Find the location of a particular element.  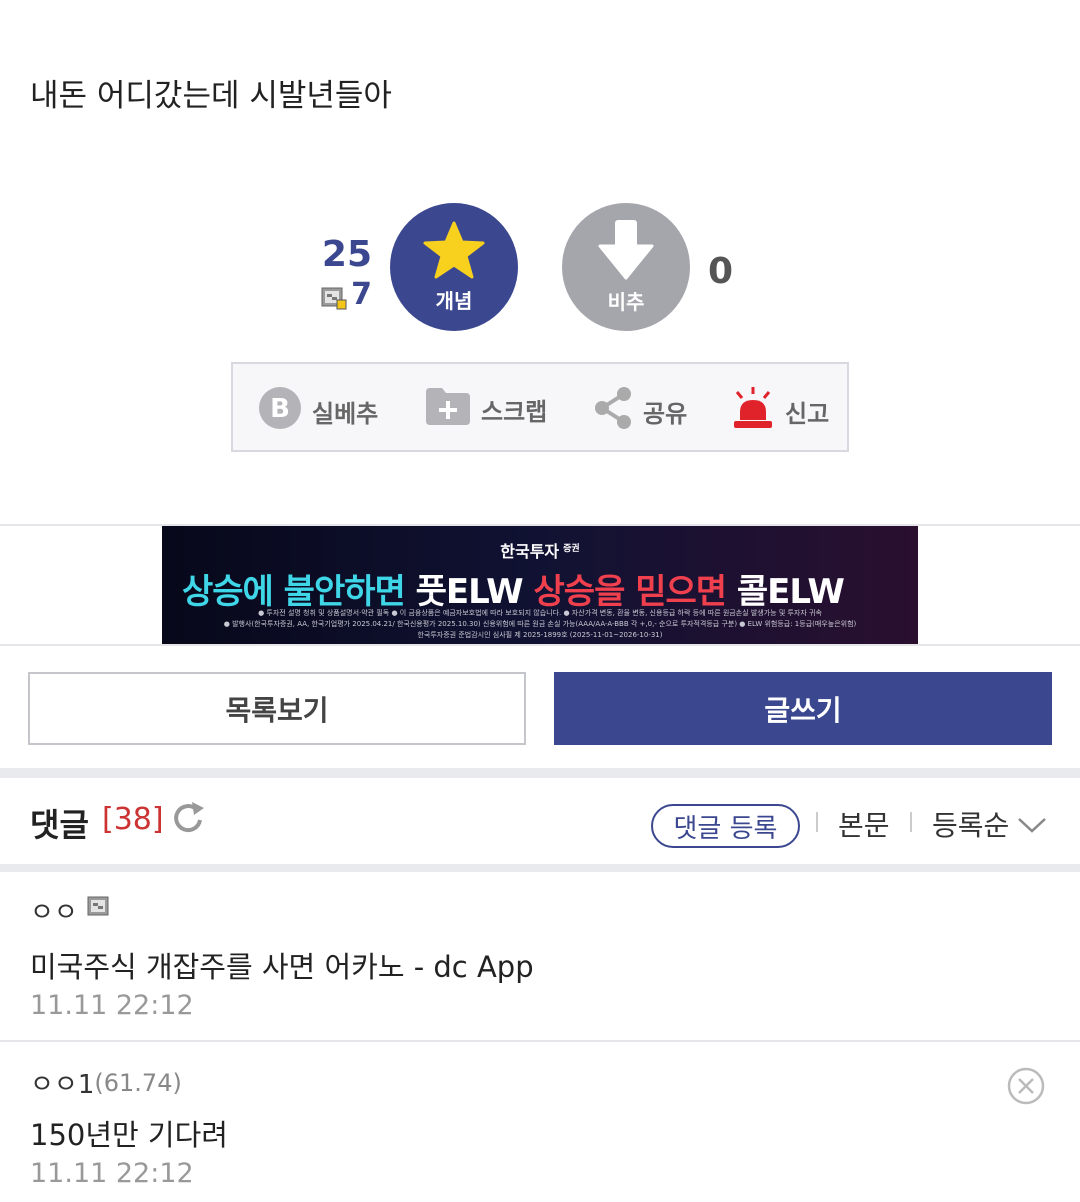

share-icon is located at coordinates (613, 411).